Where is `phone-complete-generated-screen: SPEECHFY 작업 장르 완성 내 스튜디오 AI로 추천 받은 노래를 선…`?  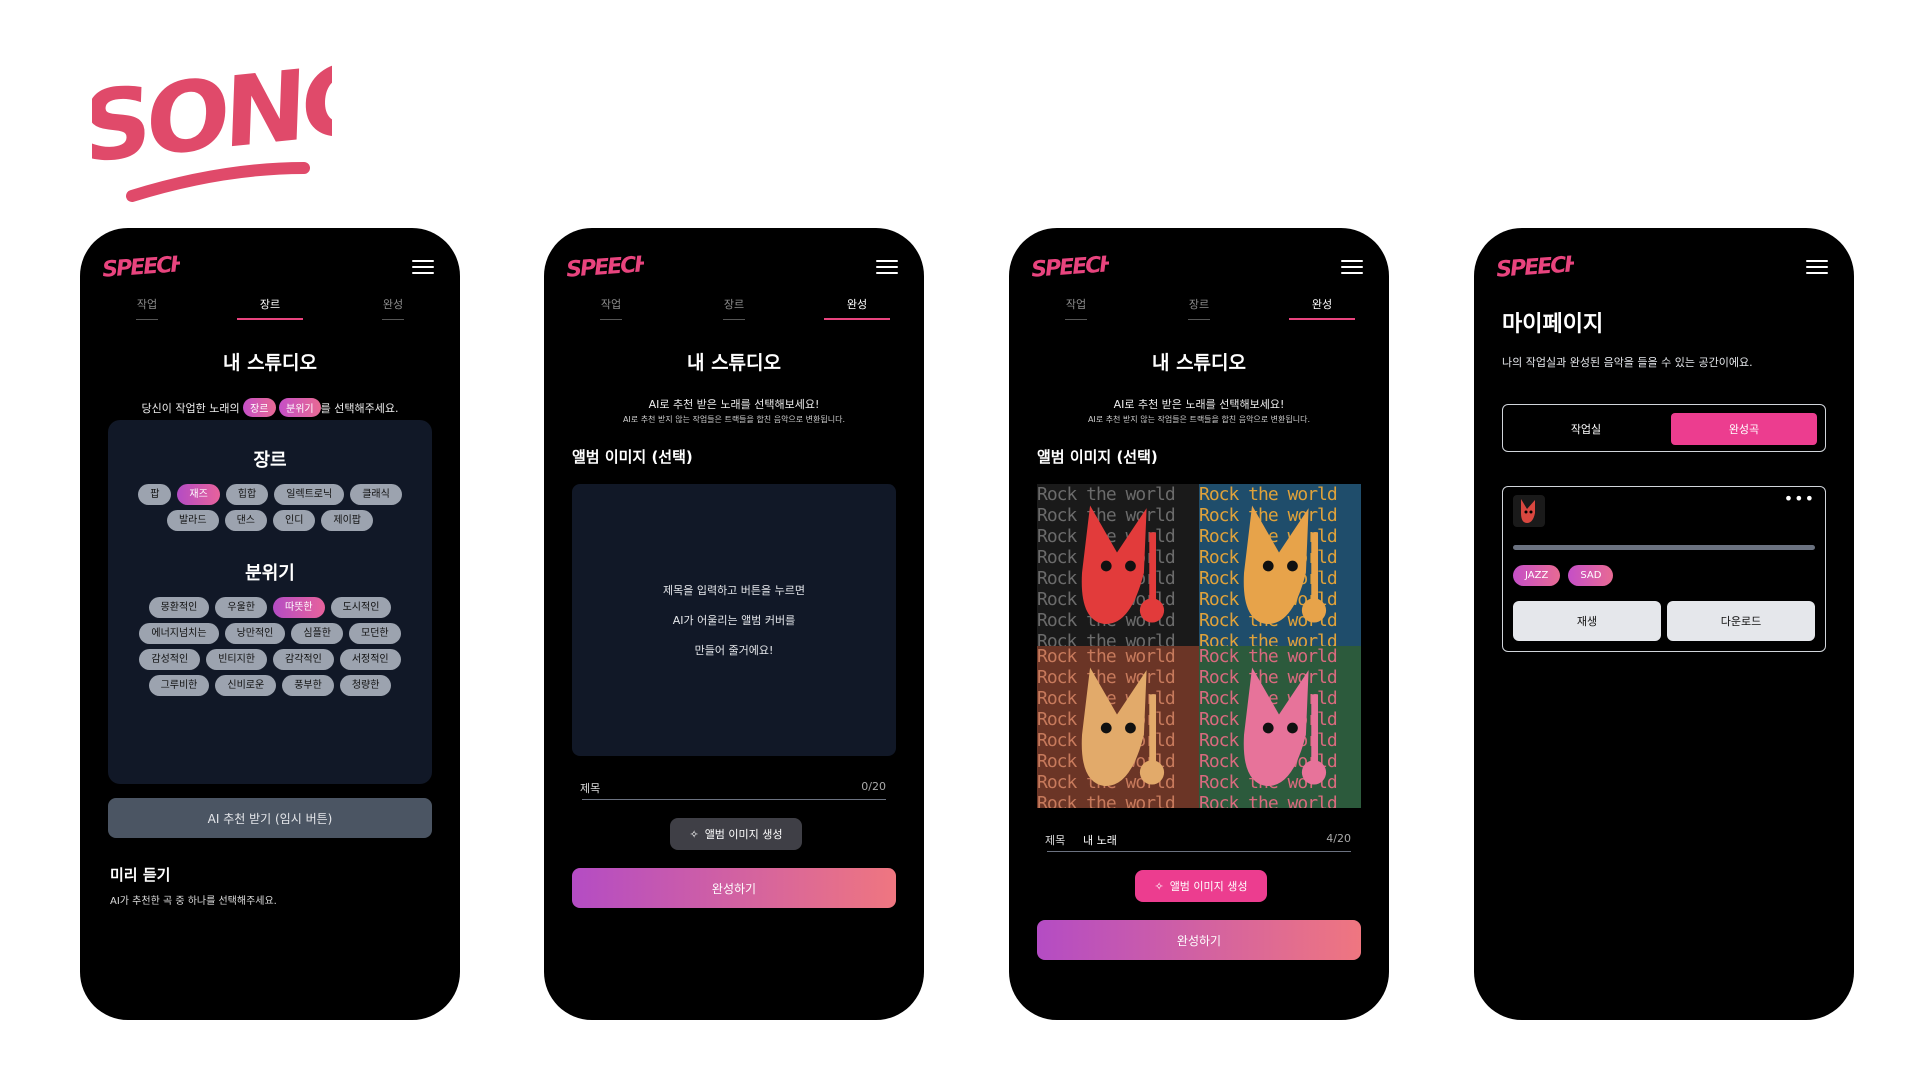
phone-complete-generated-screen: SPEECHFY 작업 장르 완성 내 스튜디오 AI로 추천 받은 노래를 선… is located at coordinates (1199, 624).